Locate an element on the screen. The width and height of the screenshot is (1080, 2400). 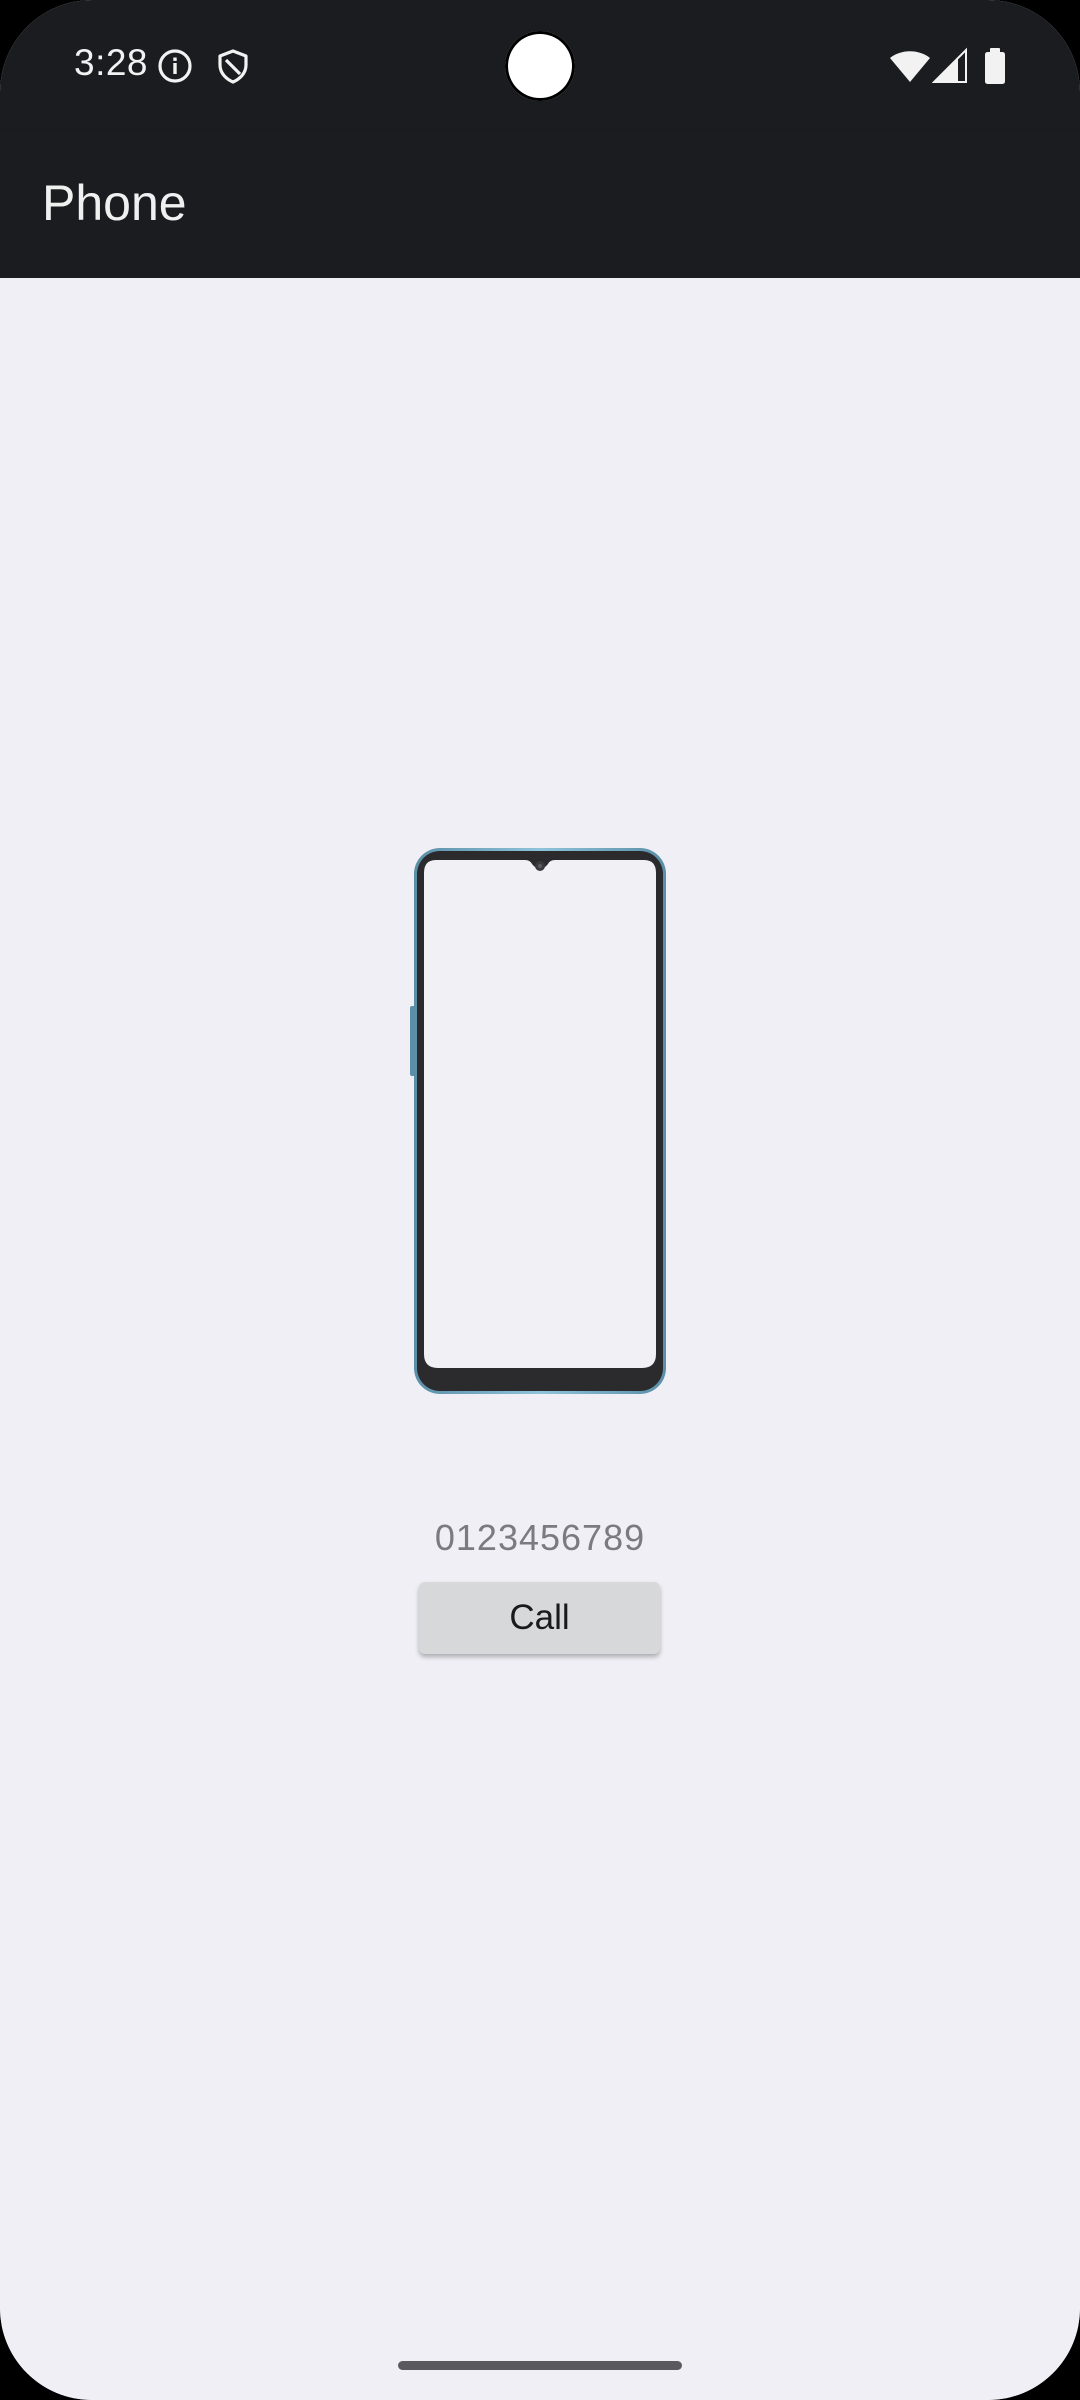
status-bar: 3:28 is located at coordinates (540, 66).